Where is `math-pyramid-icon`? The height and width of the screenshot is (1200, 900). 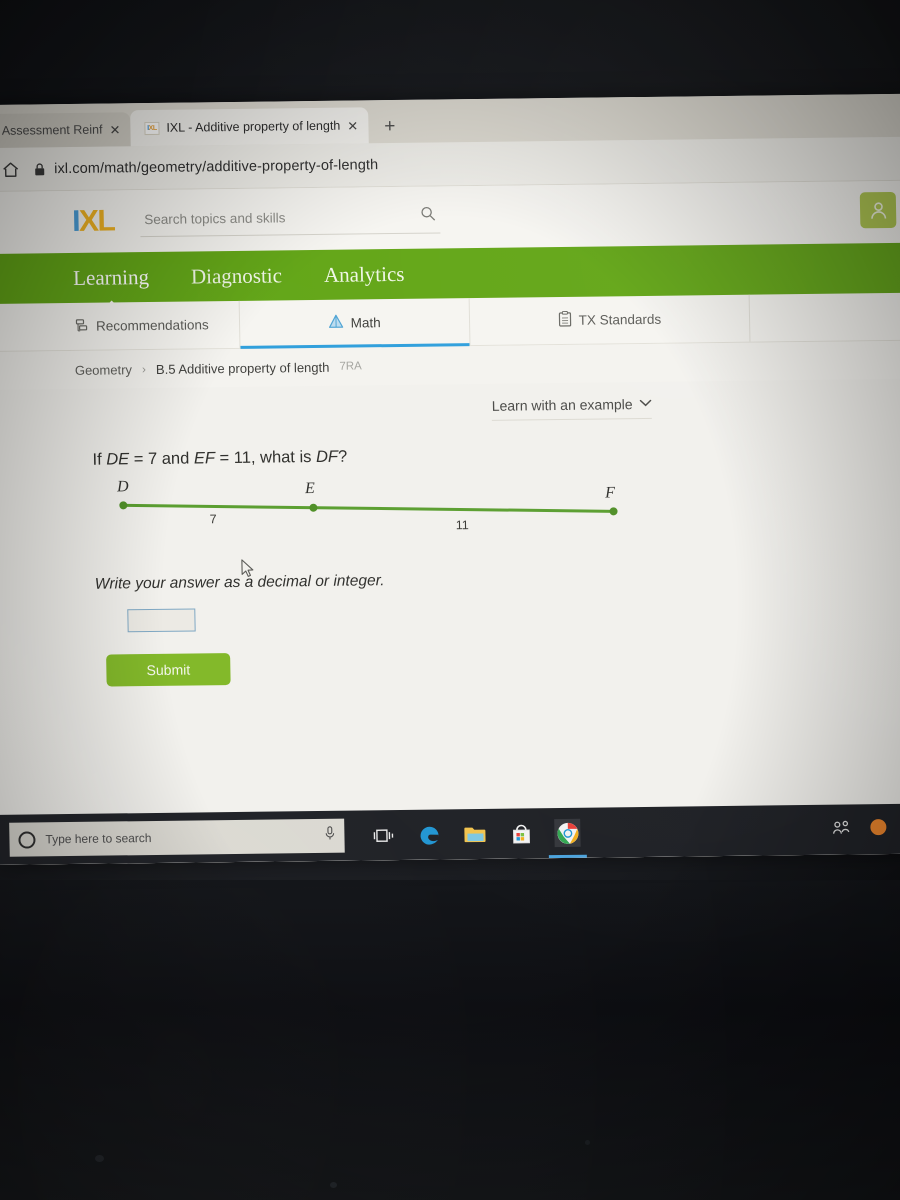 math-pyramid-icon is located at coordinates (335, 323).